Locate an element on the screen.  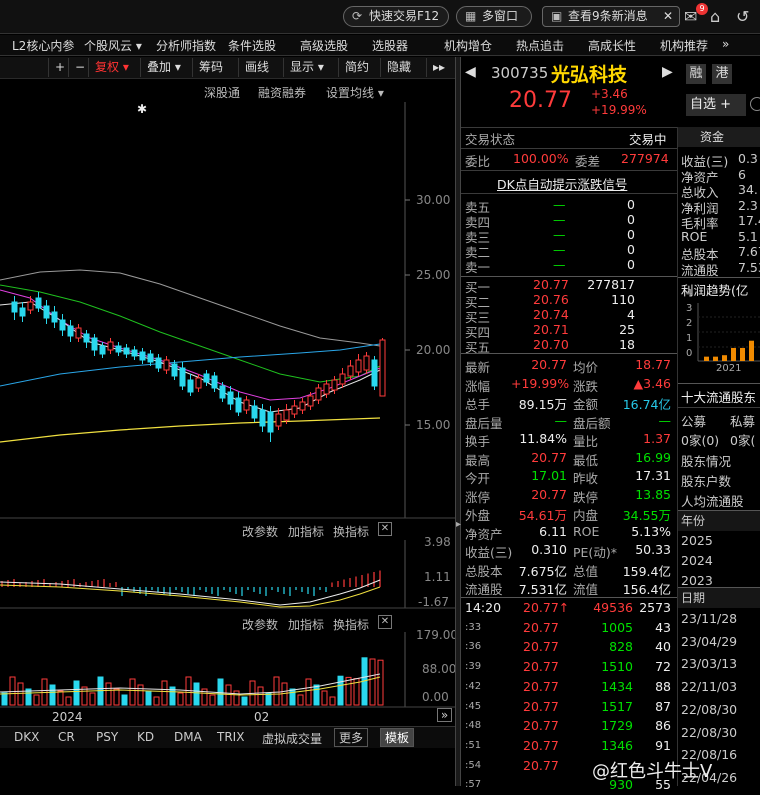
macd-param-link: 改参数 is located at coordinates (260, 531).